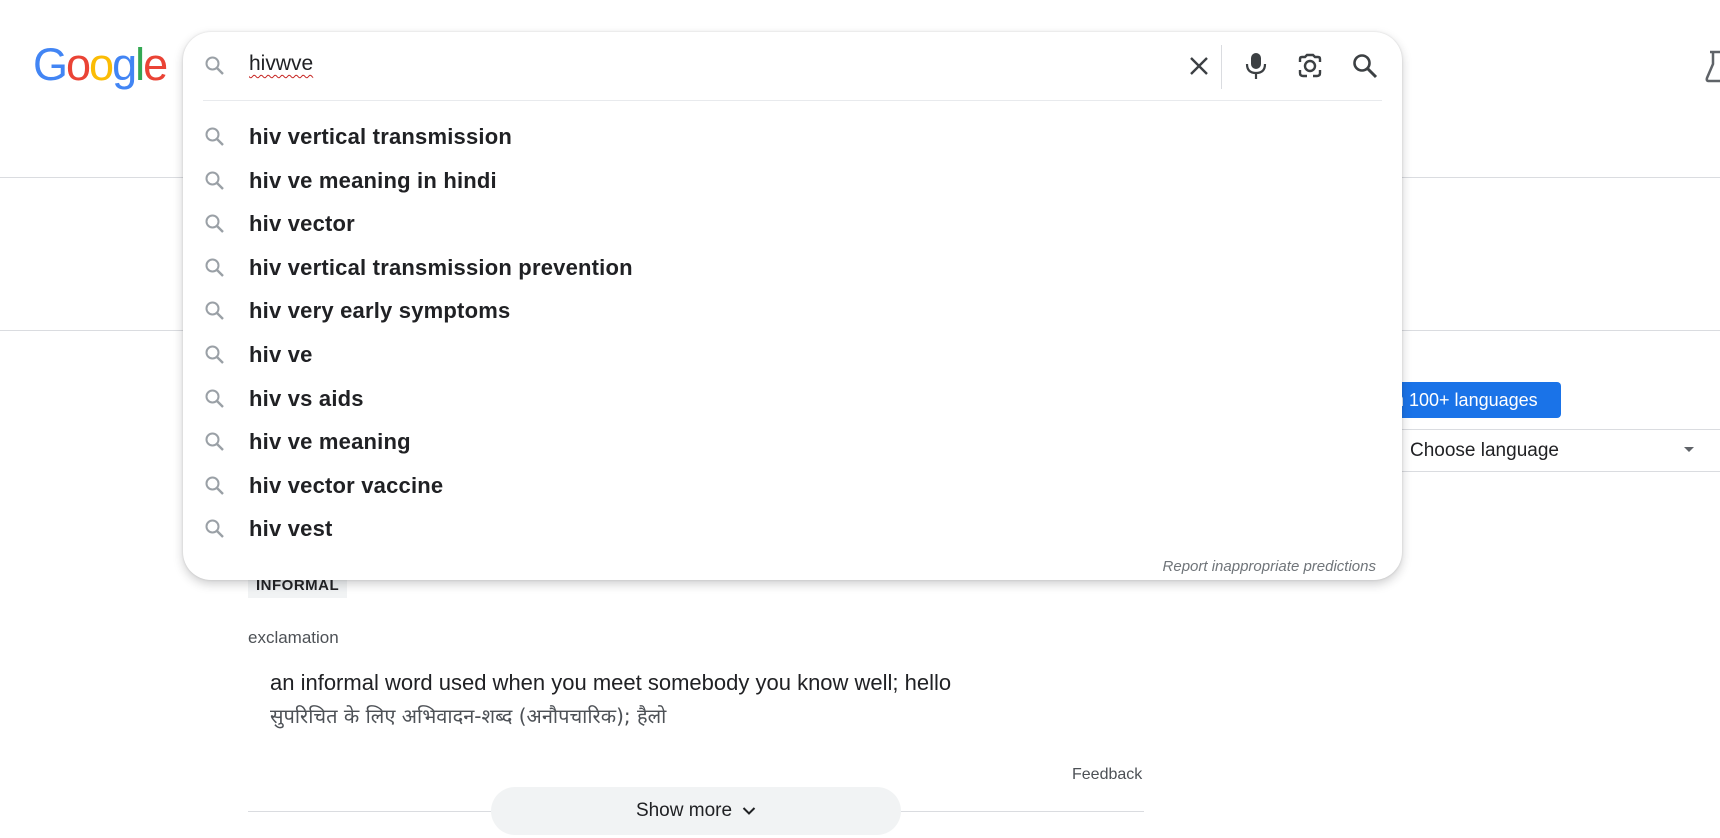 This screenshot has width=1720, height=838. Describe the element at coordinates (155, 64) in the screenshot. I see `logo-letter: e` at that location.